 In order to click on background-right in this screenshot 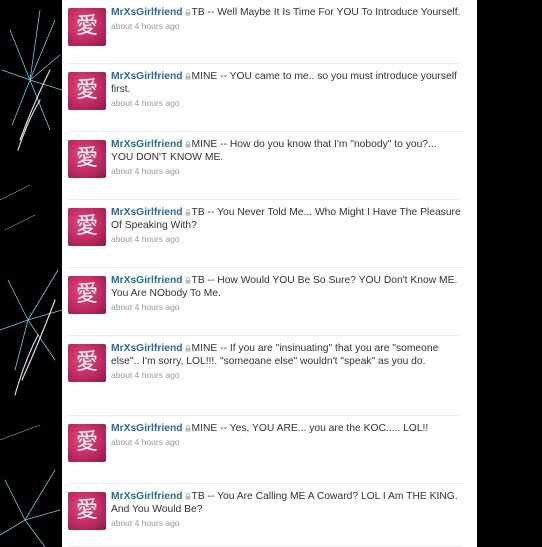, I will do `click(509, 273)`.